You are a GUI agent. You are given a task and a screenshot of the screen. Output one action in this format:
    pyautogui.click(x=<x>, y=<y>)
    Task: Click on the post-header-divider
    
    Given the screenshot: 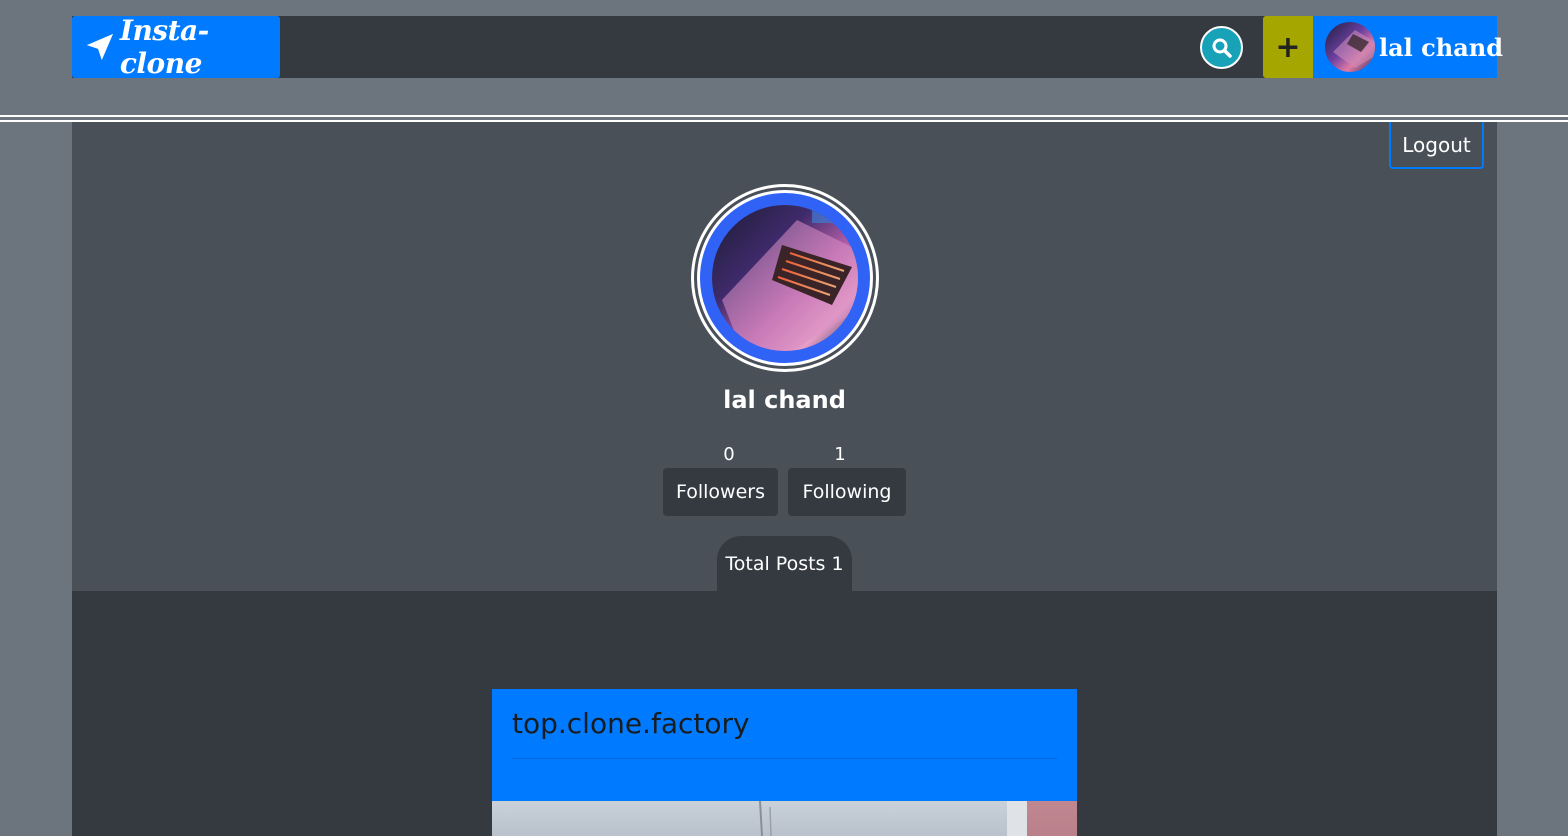 What is the action you would take?
    pyautogui.click(x=784, y=758)
    